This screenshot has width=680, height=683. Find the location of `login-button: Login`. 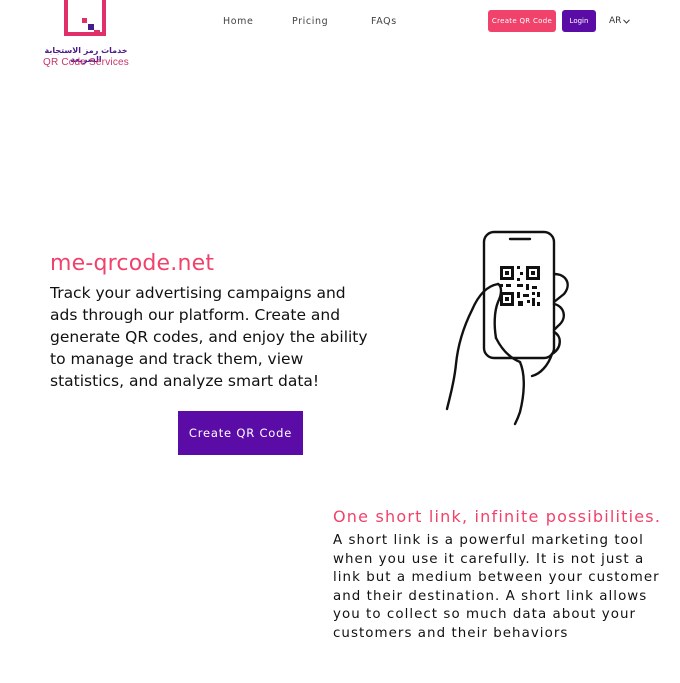

login-button: Login is located at coordinates (579, 21).